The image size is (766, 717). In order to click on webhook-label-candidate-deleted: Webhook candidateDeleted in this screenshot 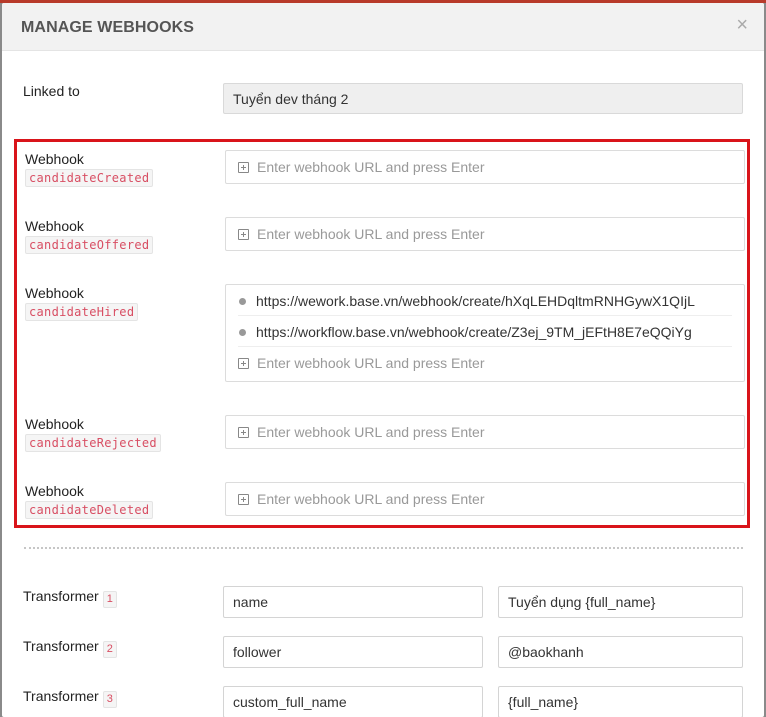, I will do `click(89, 501)`.